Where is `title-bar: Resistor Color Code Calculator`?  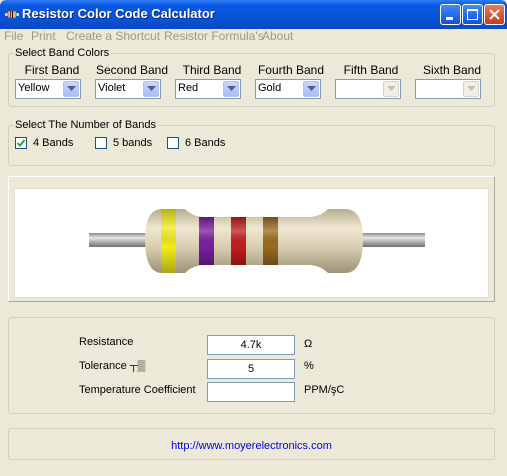 title-bar: Resistor Color Code Calculator is located at coordinates (253, 14).